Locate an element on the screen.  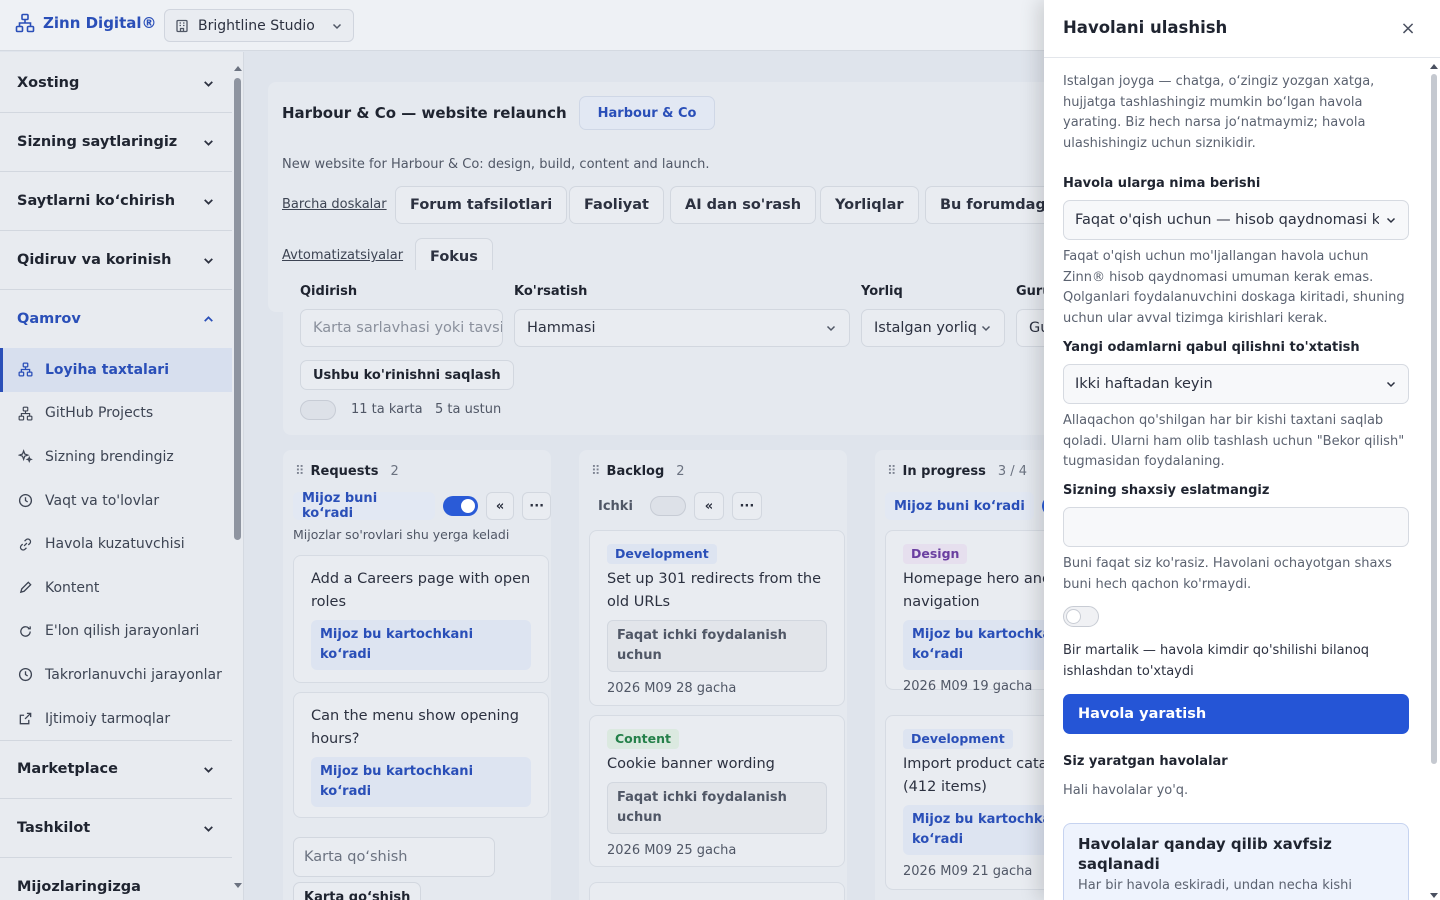
automations-link: Avtomatizatsiyalar is located at coordinates (342, 255).